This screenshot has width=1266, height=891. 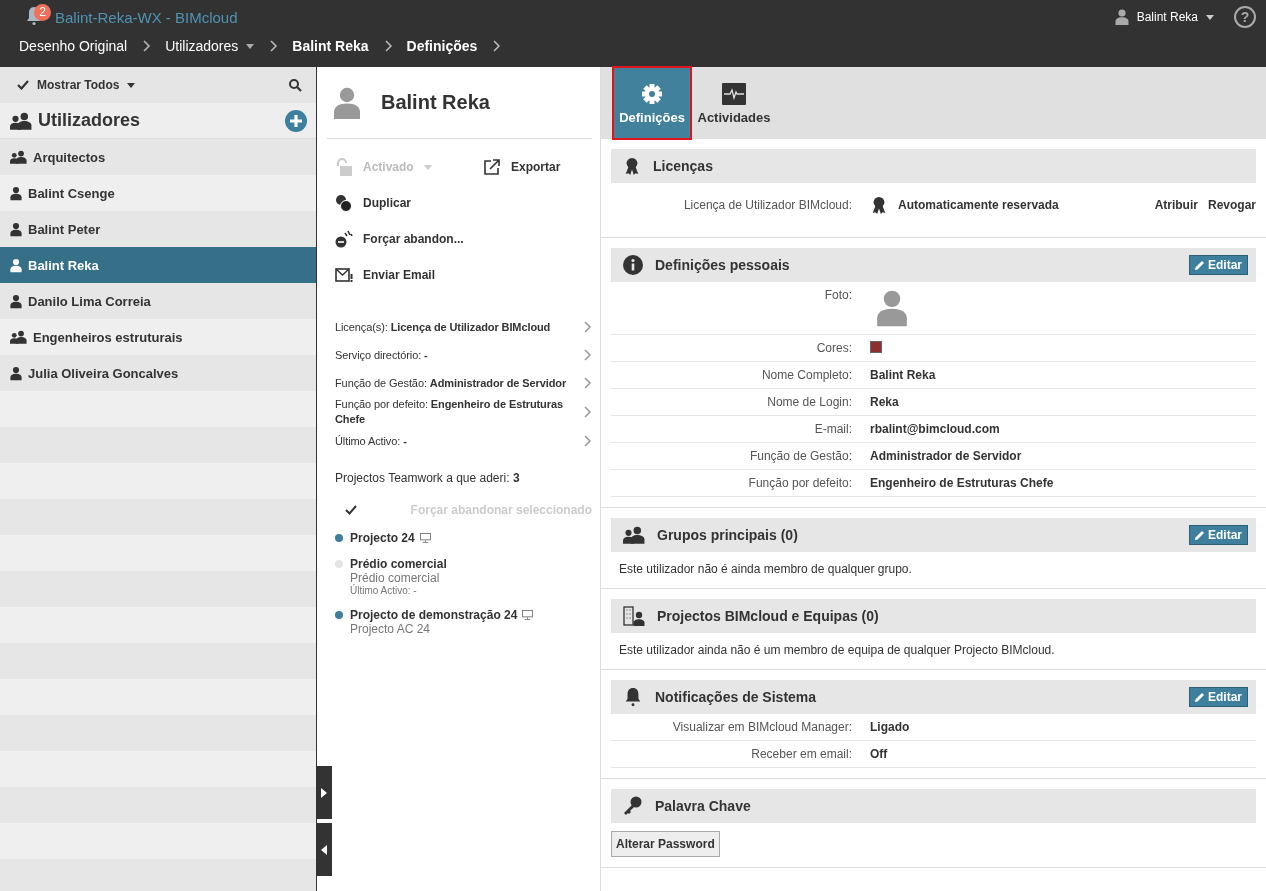 I want to click on property-link: Último Activo: -, so click(x=463, y=441).